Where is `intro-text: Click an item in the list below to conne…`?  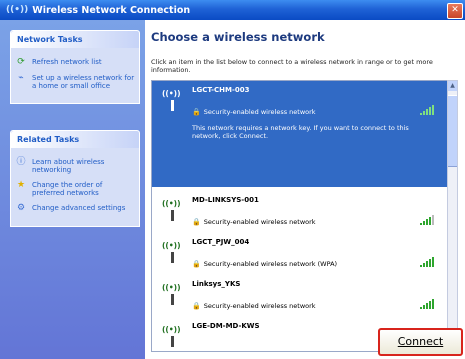
intro-text: Click an item in the list below to conne… is located at coordinates (292, 66).